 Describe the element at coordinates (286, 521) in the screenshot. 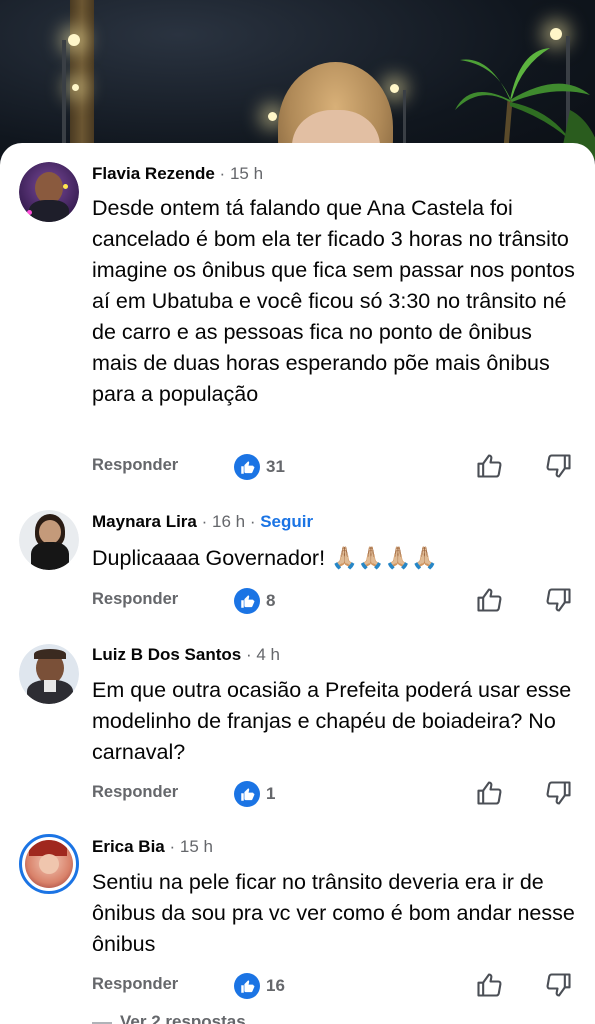

I see `follow-button: Seguir` at that location.